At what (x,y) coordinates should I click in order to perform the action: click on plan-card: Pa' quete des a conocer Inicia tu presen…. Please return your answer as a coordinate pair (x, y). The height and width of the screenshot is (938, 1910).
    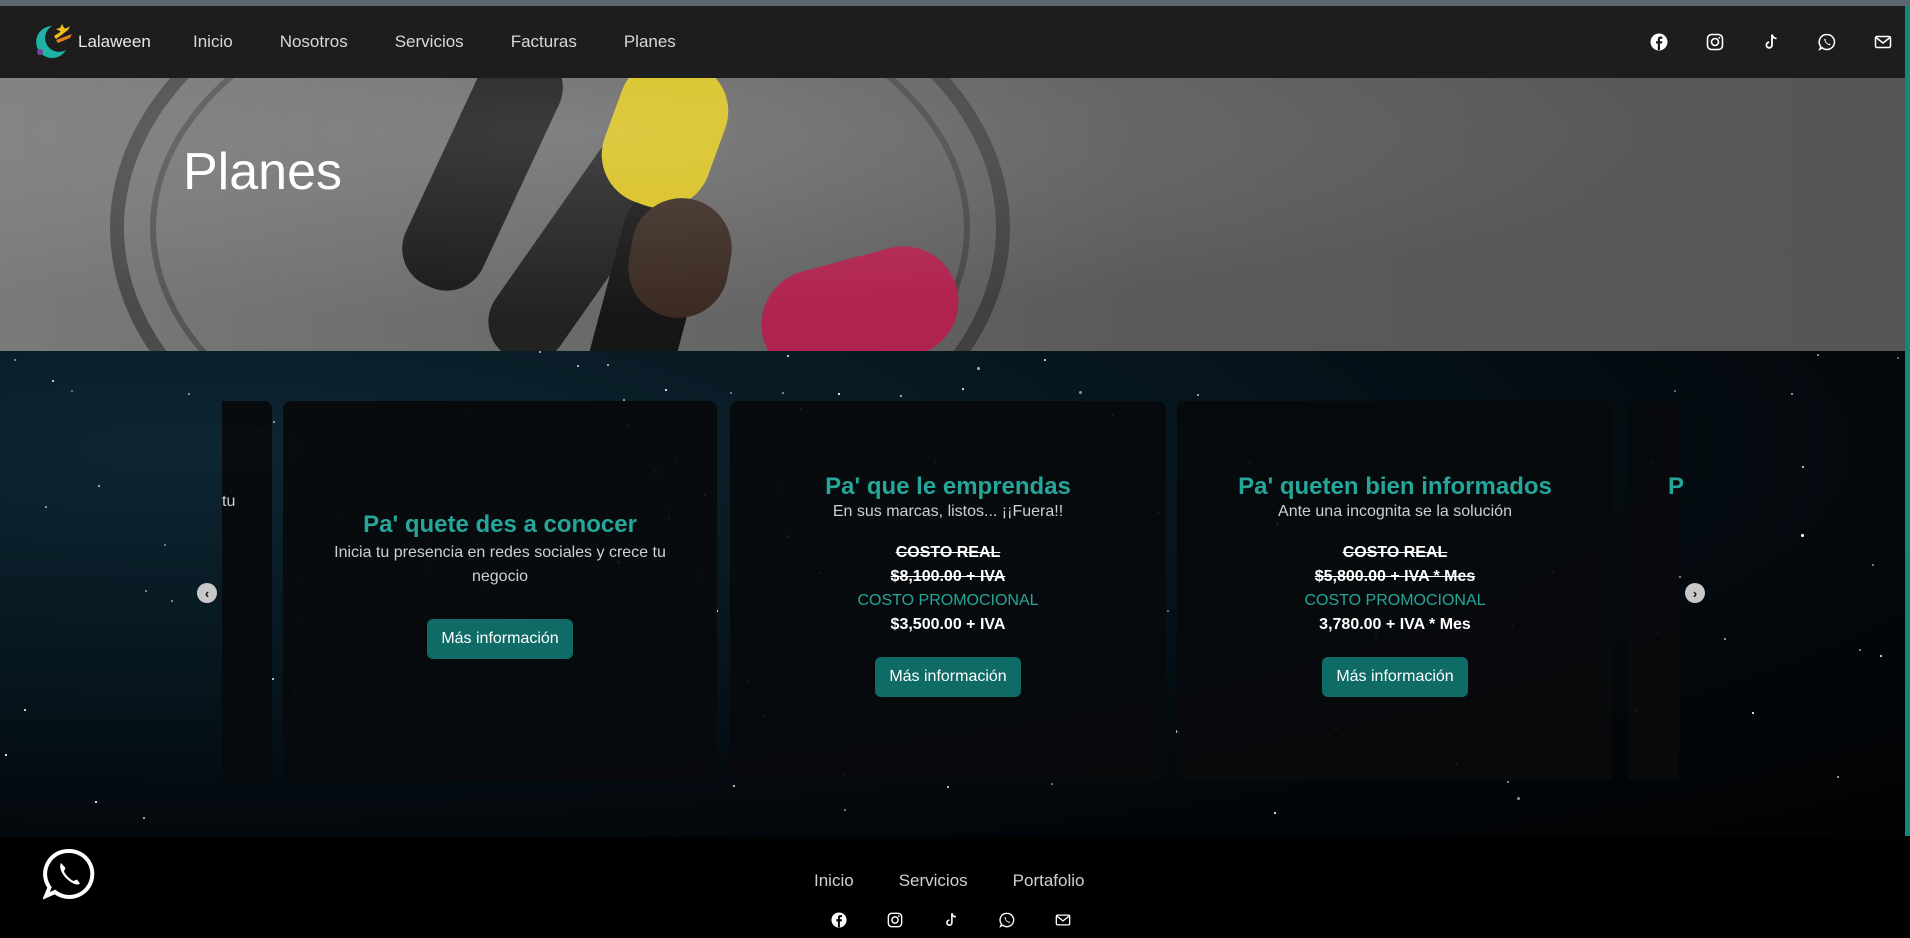
    Looking at the image, I should click on (500, 591).